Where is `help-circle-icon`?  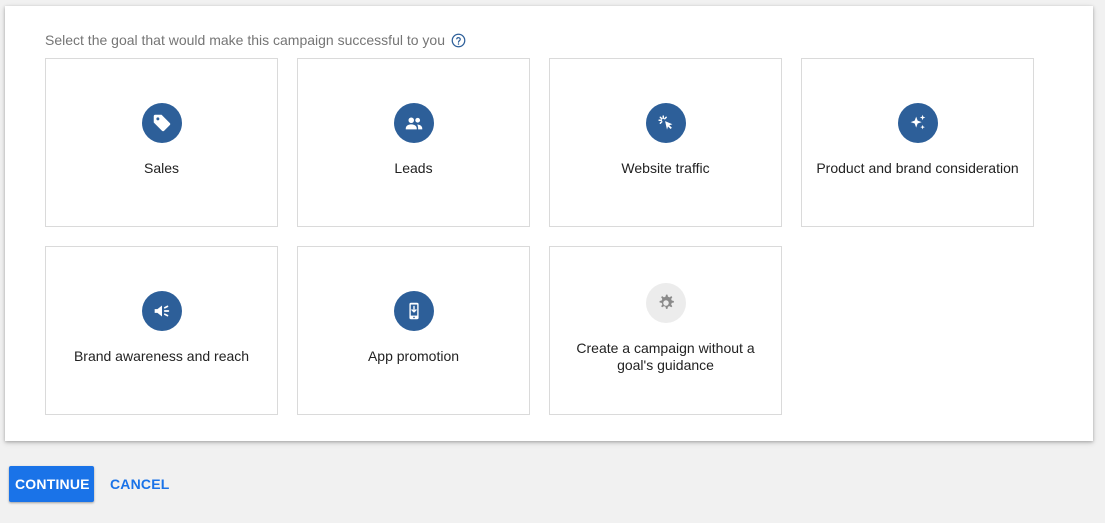 help-circle-icon is located at coordinates (458, 40).